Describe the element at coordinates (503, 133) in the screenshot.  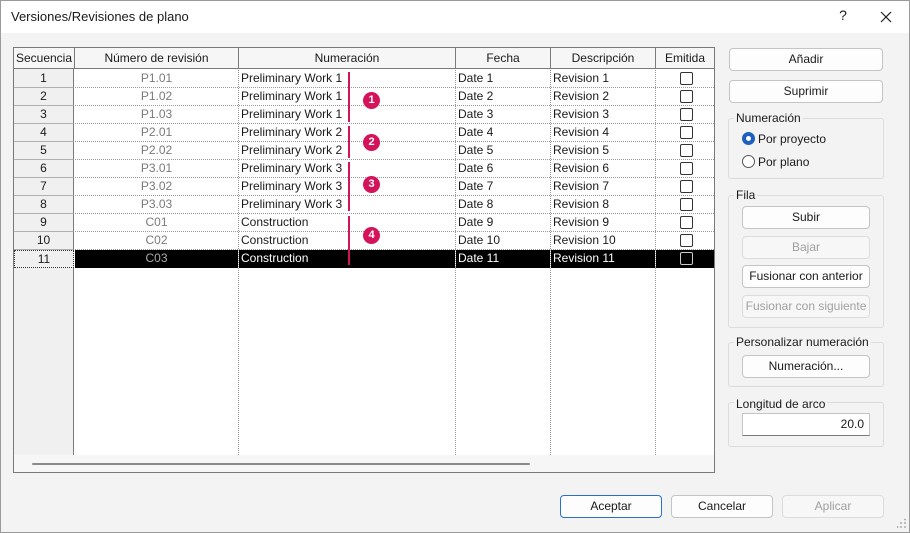
I see `row-date-cell: Date 4` at that location.